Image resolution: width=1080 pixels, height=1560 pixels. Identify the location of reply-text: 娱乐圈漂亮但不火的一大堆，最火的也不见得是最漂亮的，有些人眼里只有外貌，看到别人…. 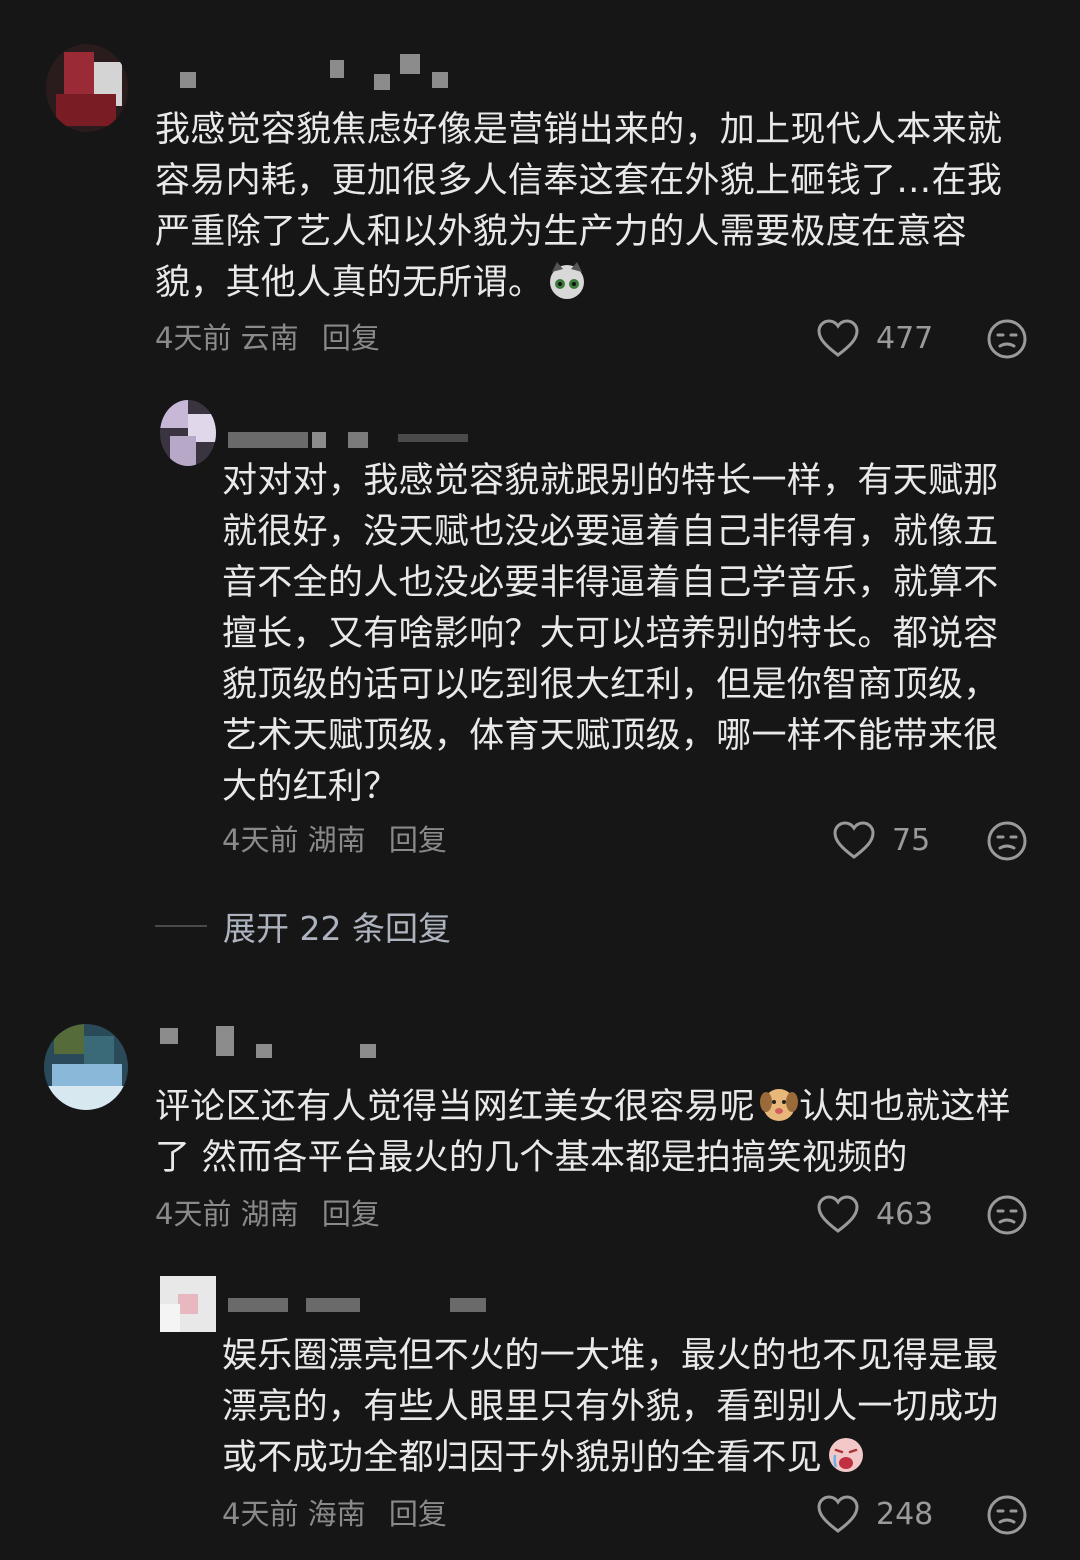
(610, 1407).